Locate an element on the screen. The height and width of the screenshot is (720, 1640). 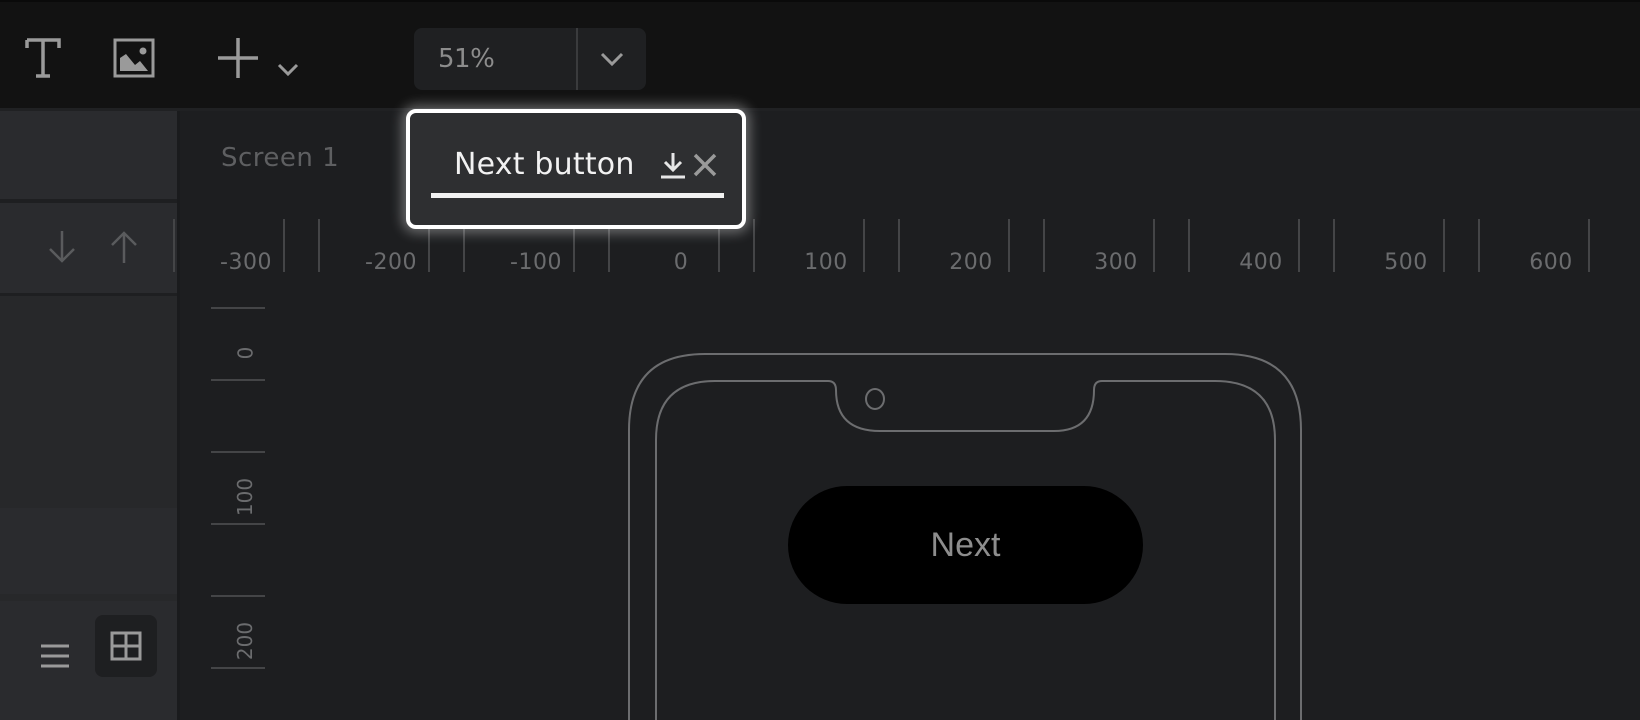
ruler-h-label: 600 is located at coordinates (1551, 262).